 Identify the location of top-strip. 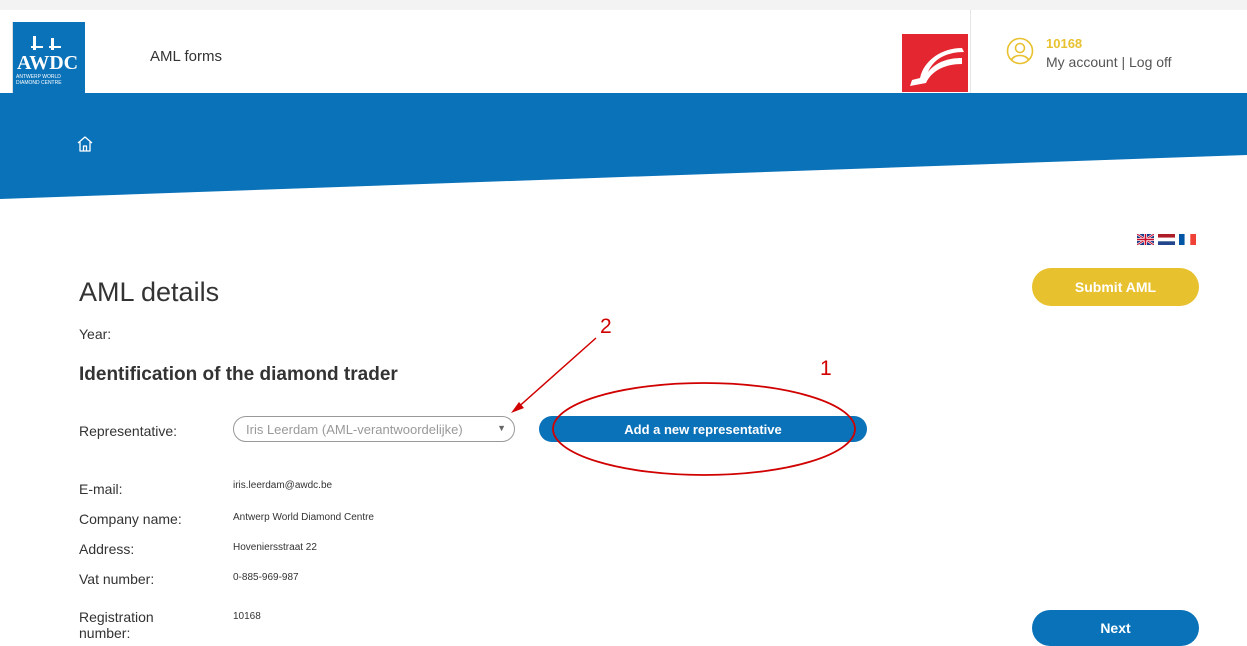
(623, 5).